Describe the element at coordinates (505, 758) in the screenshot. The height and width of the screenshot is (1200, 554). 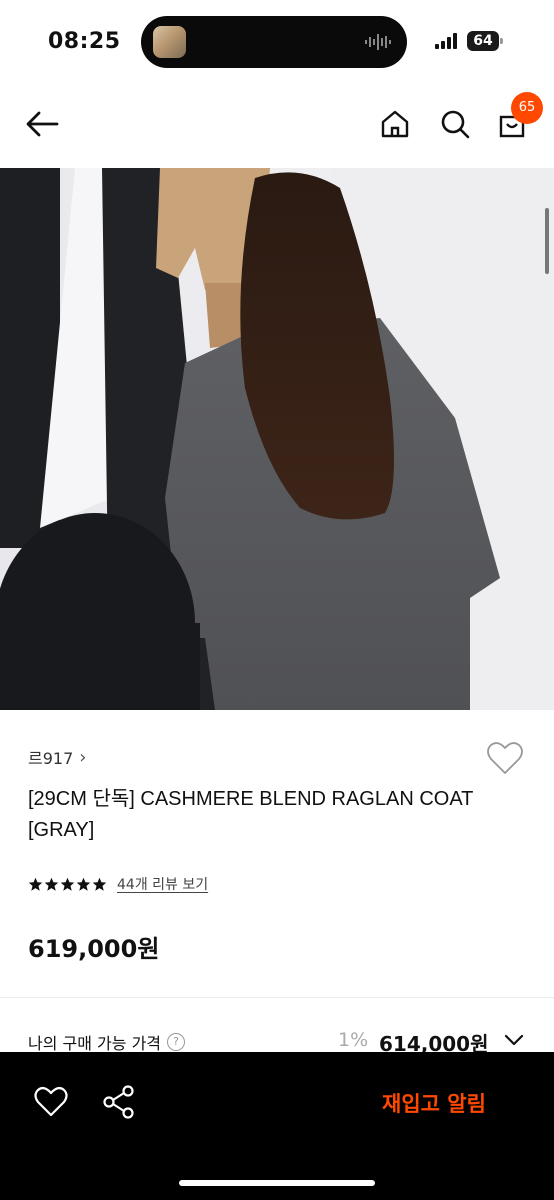
I see `wishlist-heart-icon` at that location.